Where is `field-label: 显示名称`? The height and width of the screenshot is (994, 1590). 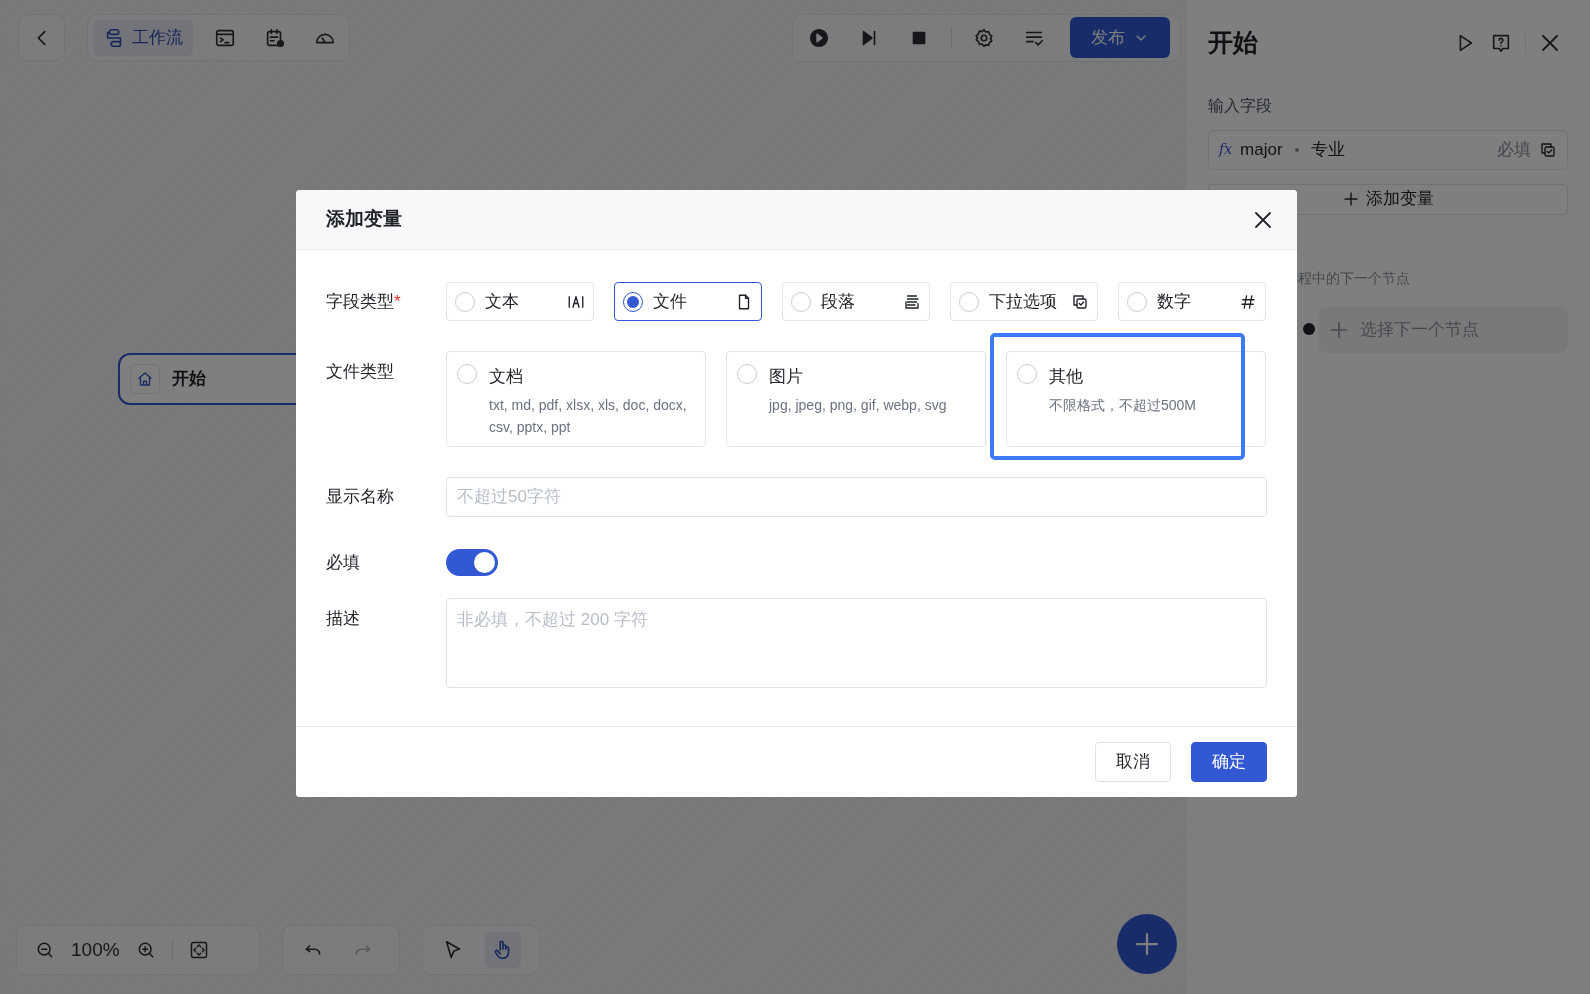 field-label: 显示名称 is located at coordinates (360, 497).